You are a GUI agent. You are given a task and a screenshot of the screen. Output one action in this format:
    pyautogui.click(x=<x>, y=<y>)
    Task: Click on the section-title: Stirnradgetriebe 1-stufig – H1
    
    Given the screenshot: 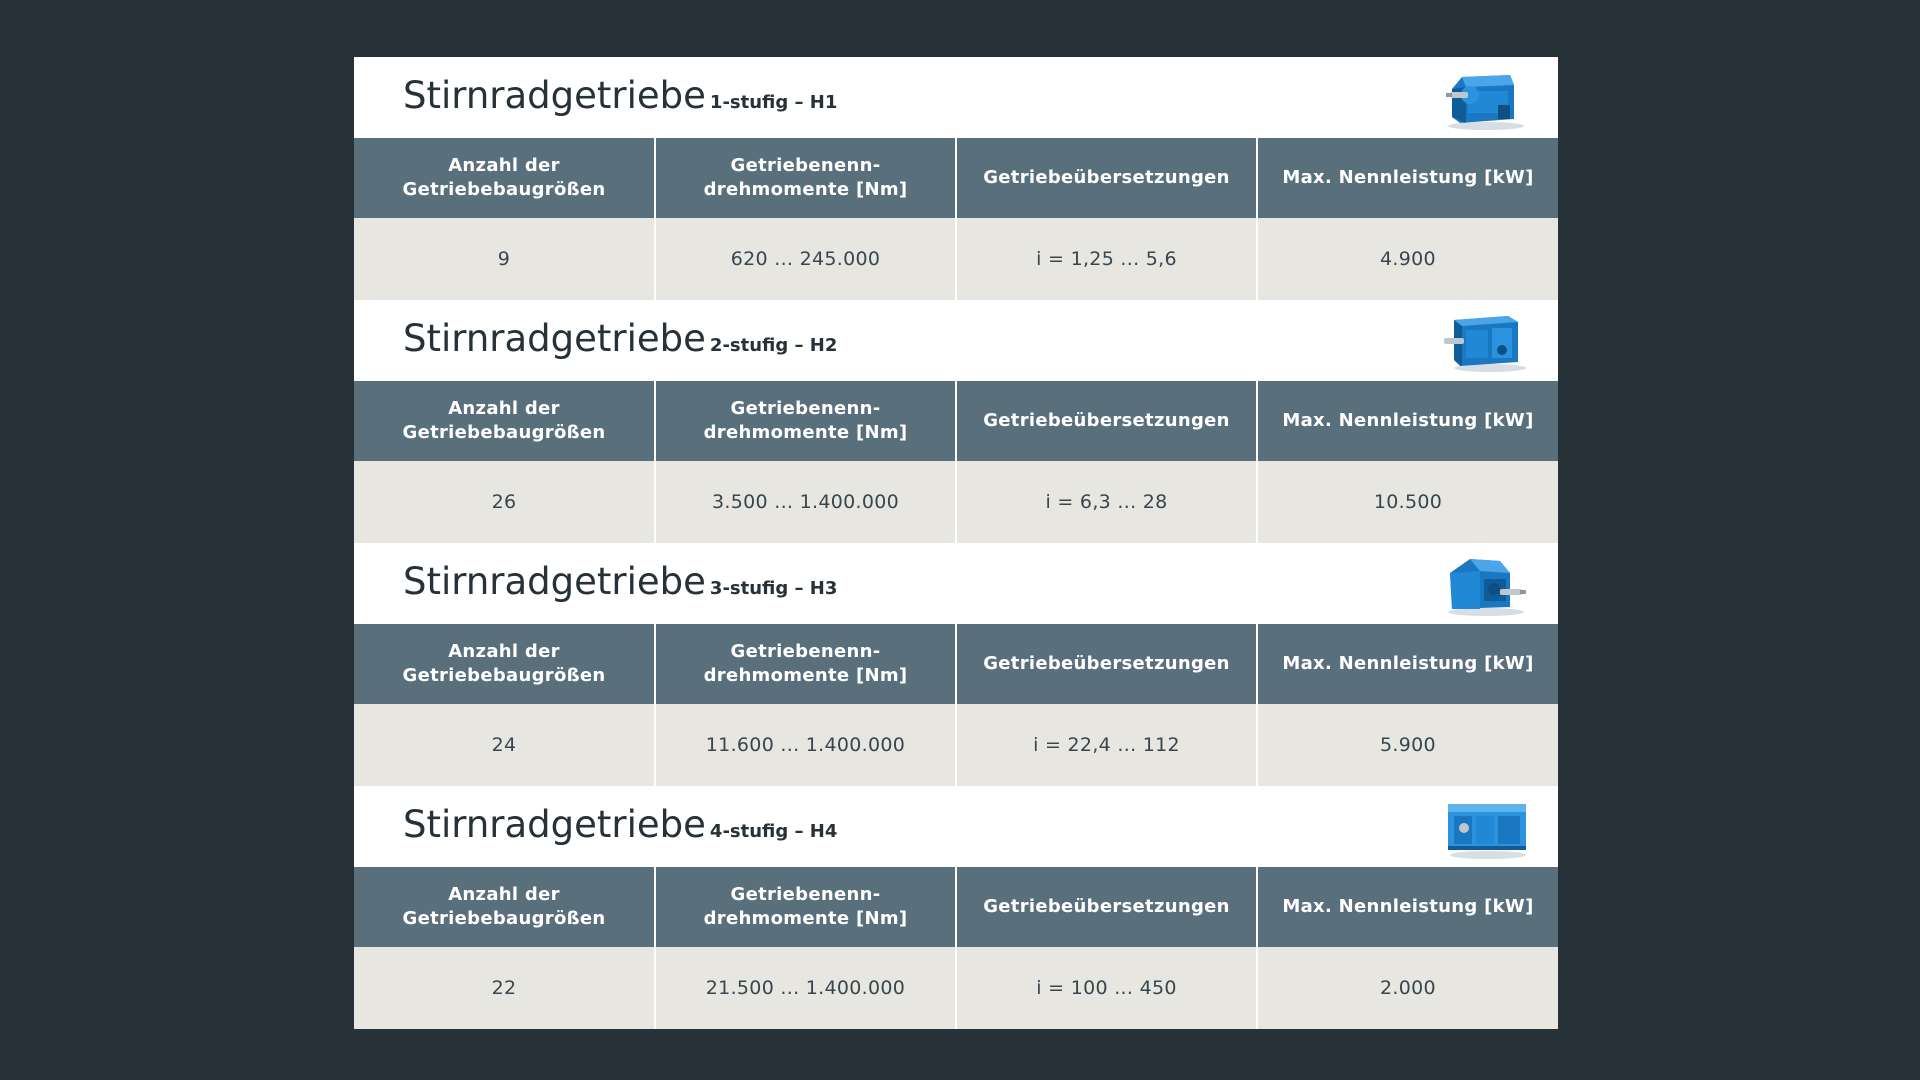 What is the action you would take?
    pyautogui.click(x=620, y=95)
    